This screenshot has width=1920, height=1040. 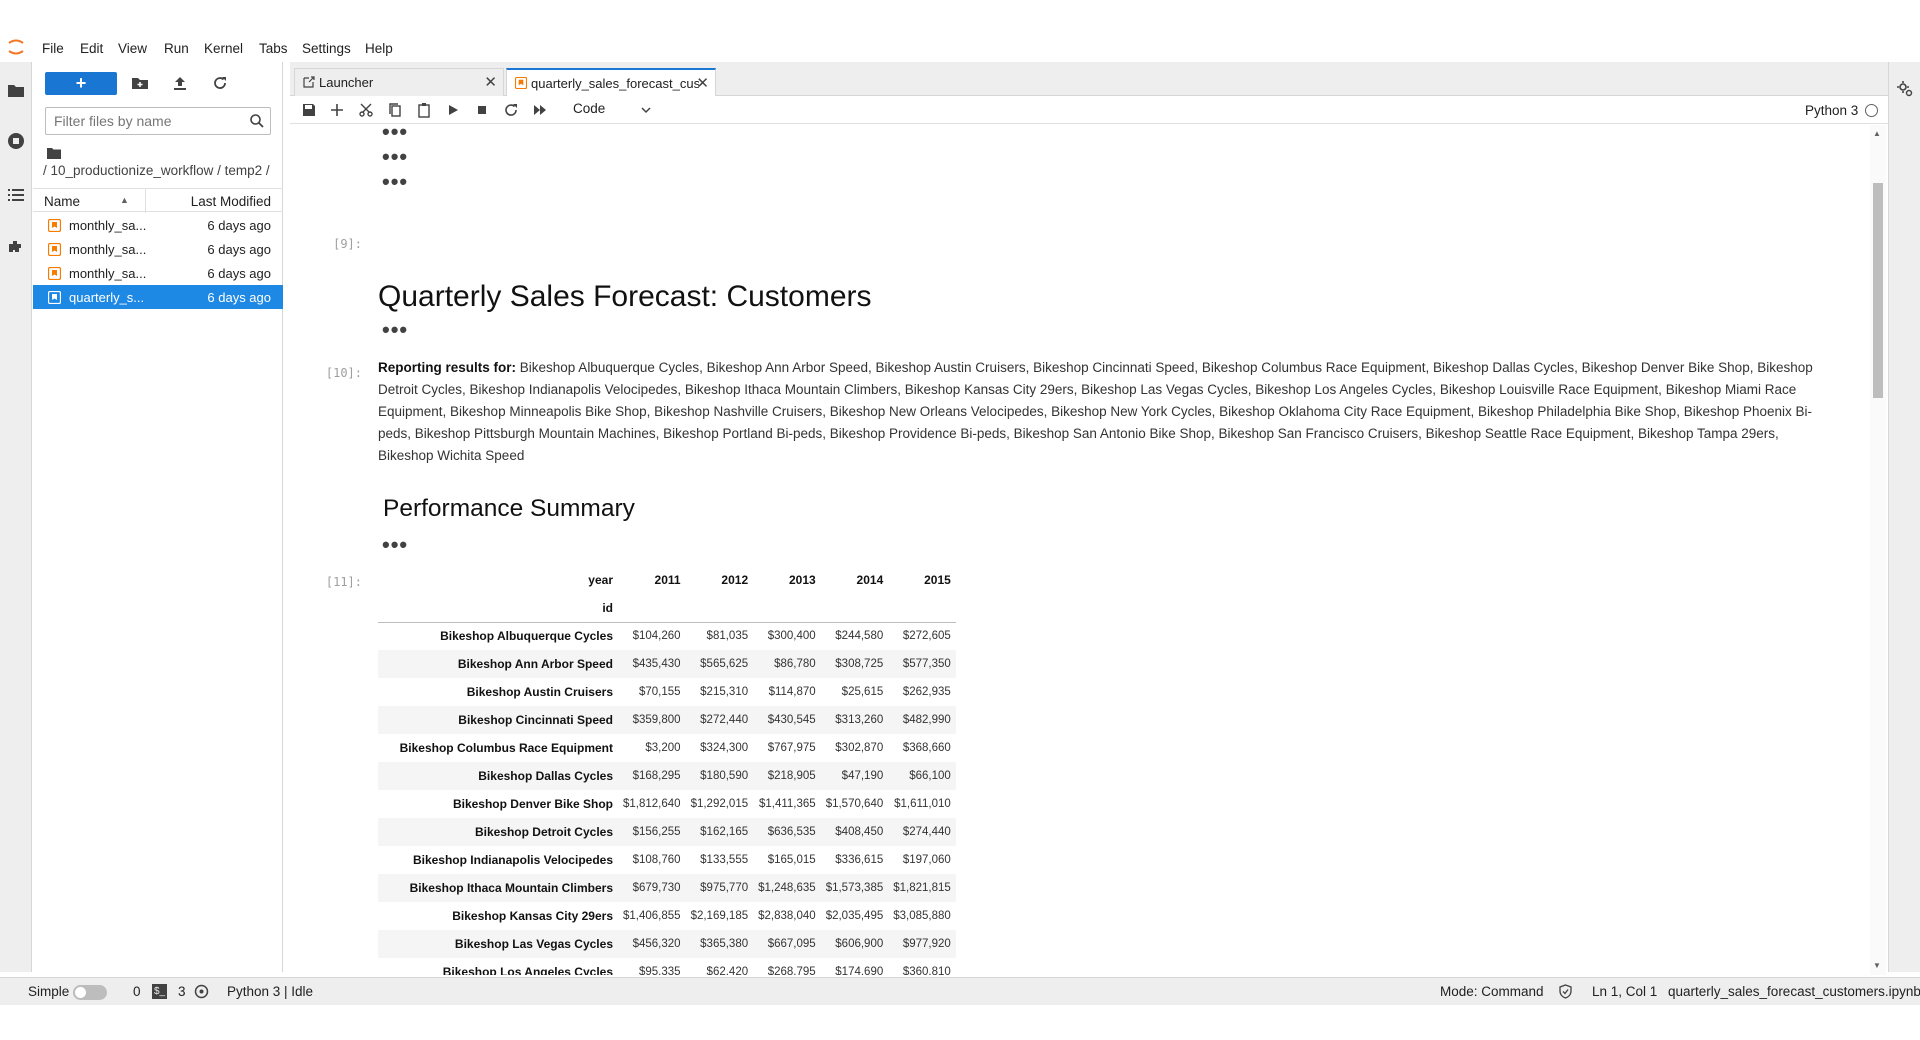 What do you see at coordinates (1089, 110) in the screenshot?
I see `notebook-toolbar: Code Python 3` at bounding box center [1089, 110].